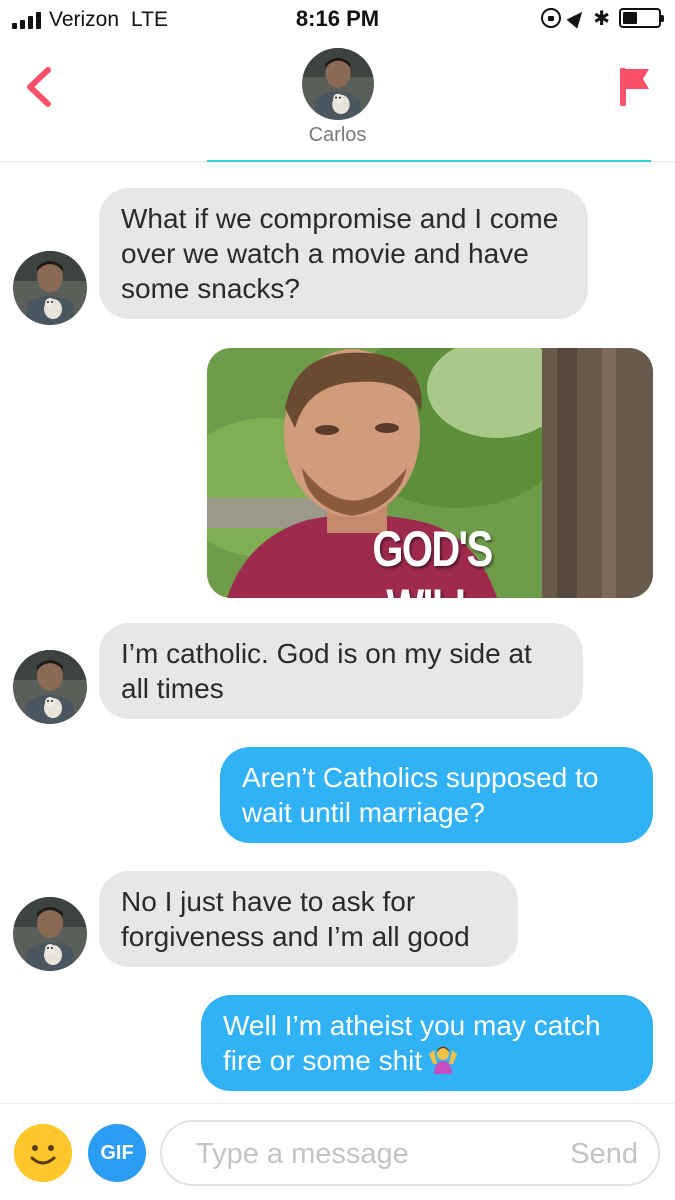 The width and height of the screenshot is (675, 1200). Describe the element at coordinates (432, 559) in the screenshot. I see `gif-caption: GOD'S WILL` at that location.